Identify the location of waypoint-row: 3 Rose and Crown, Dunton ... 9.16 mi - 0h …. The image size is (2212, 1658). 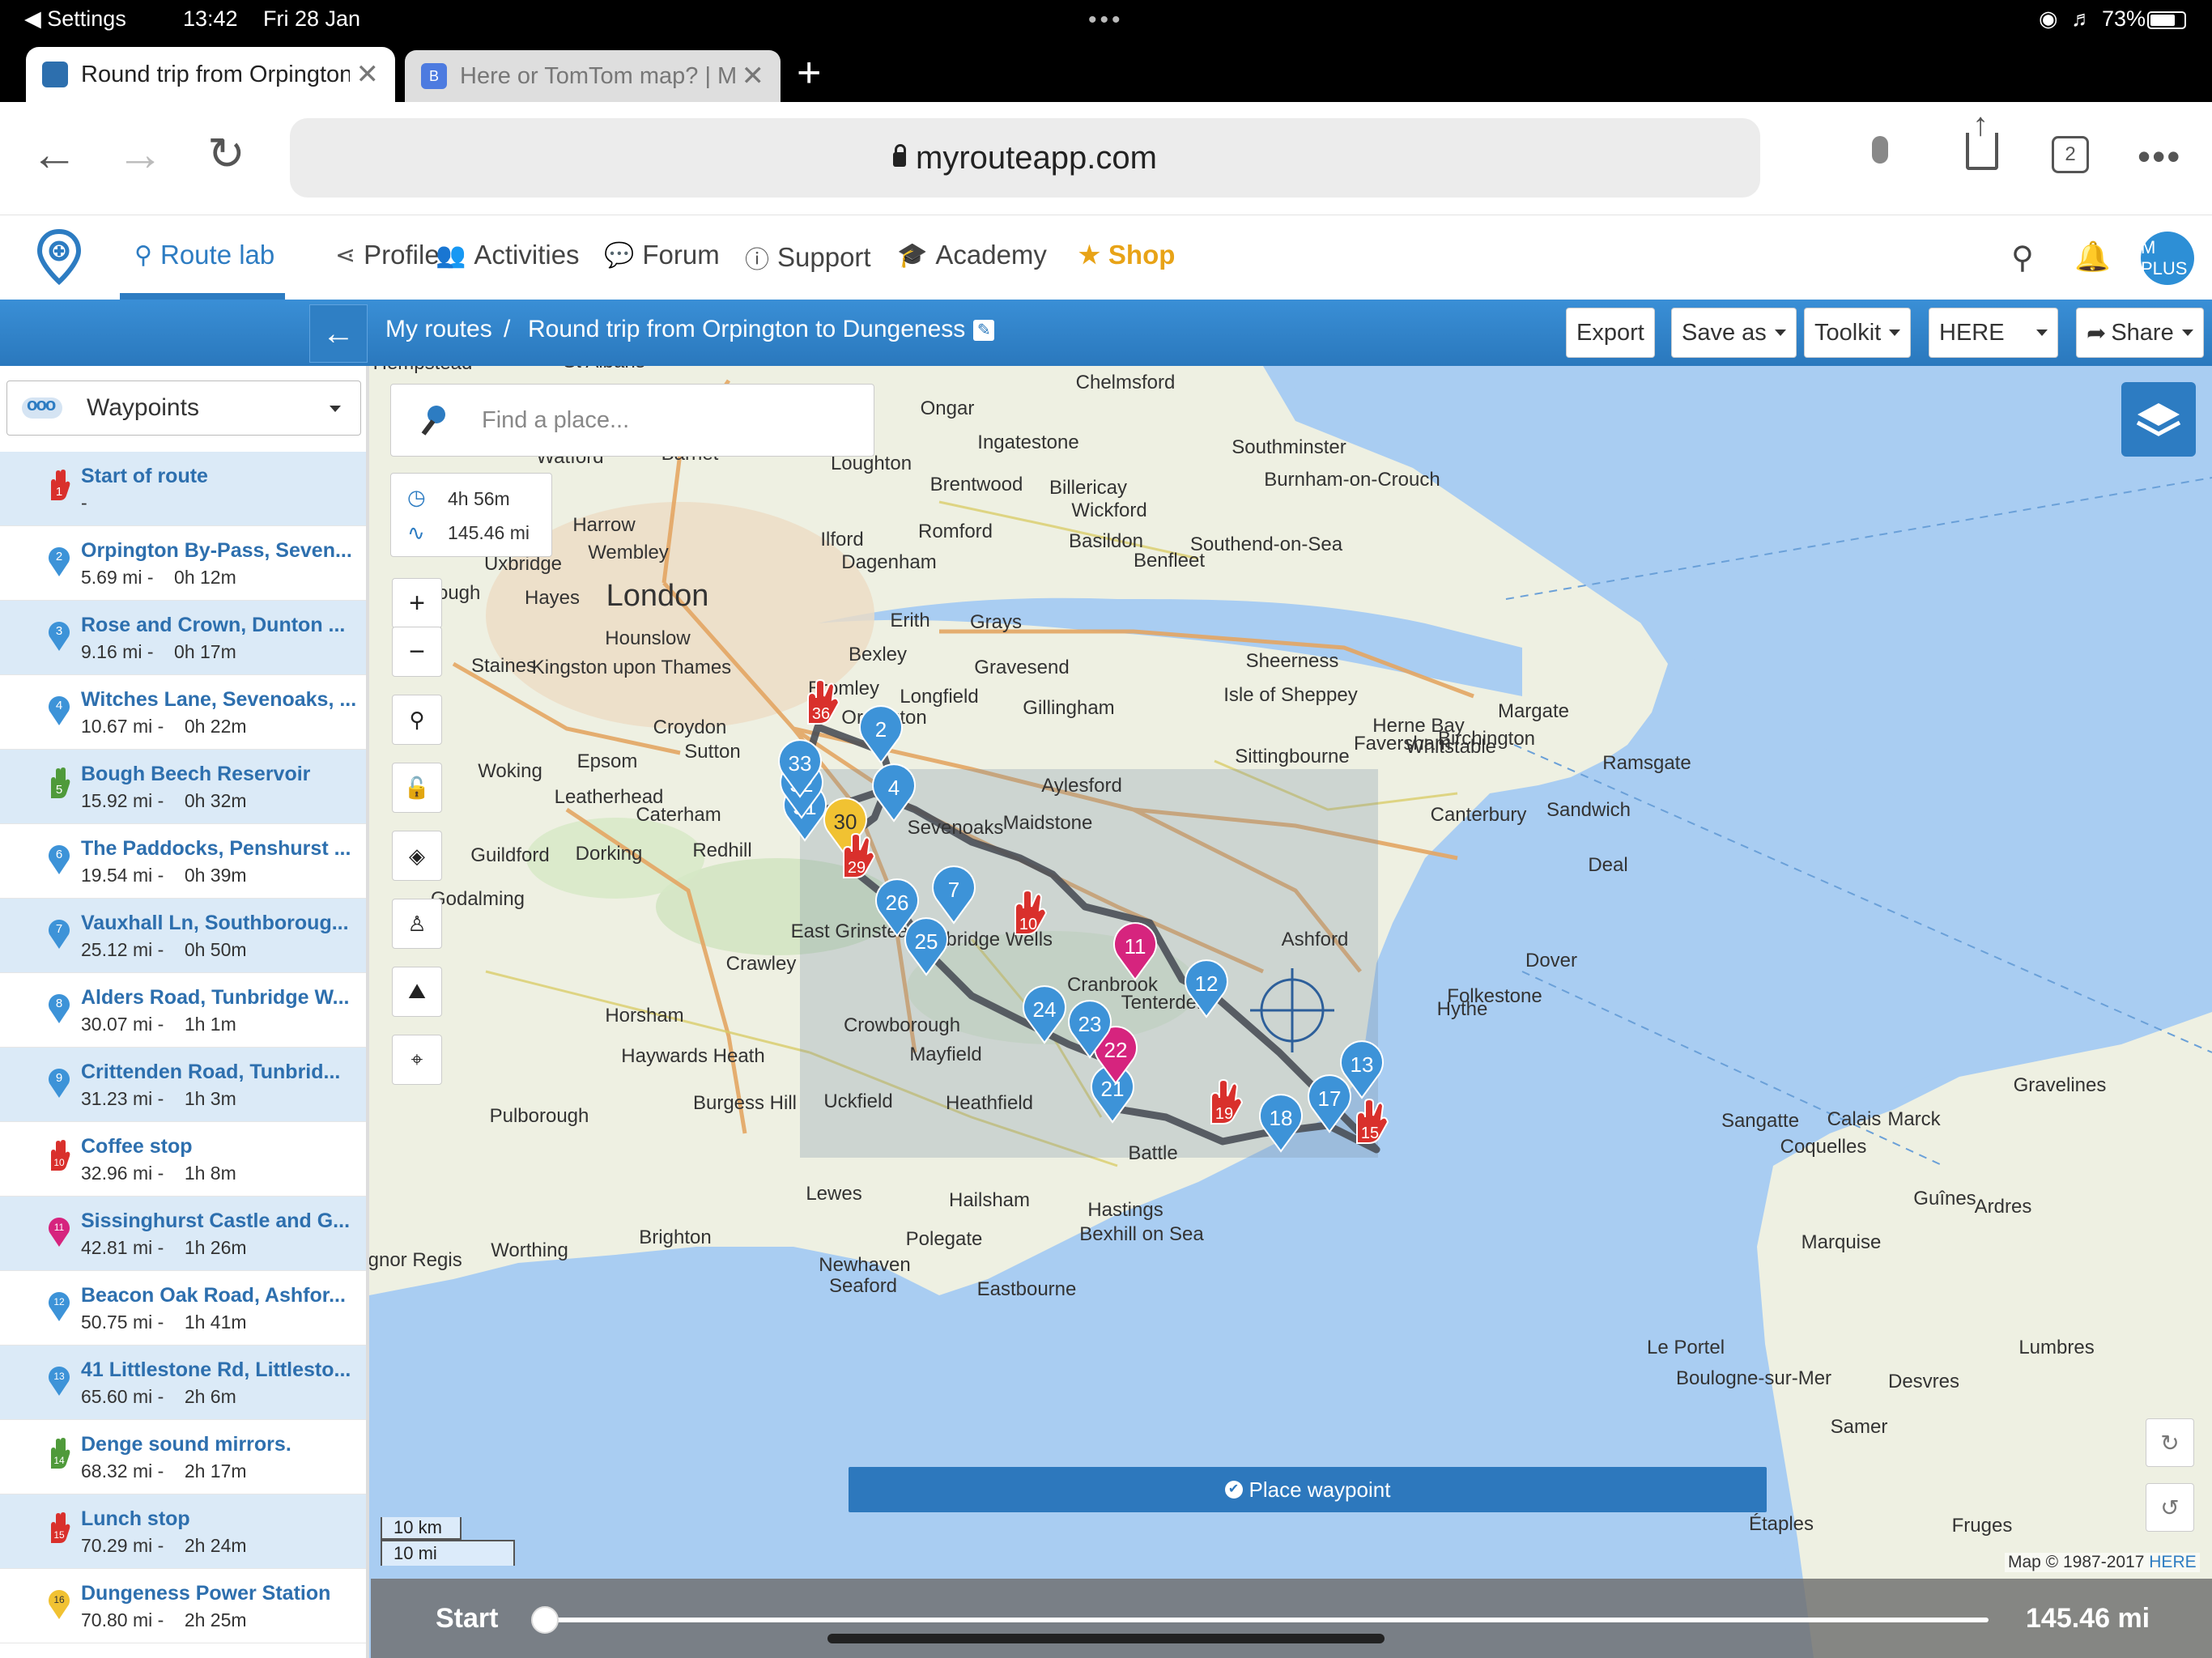
(183, 638).